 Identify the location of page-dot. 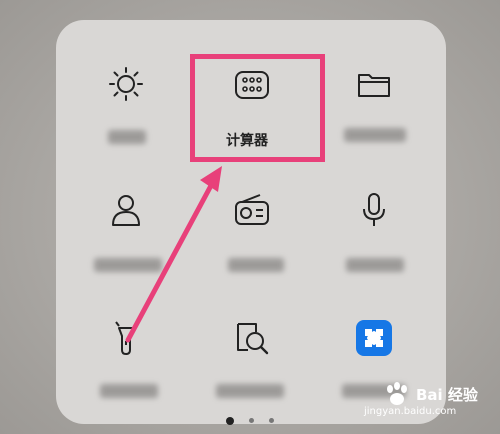
(251, 420).